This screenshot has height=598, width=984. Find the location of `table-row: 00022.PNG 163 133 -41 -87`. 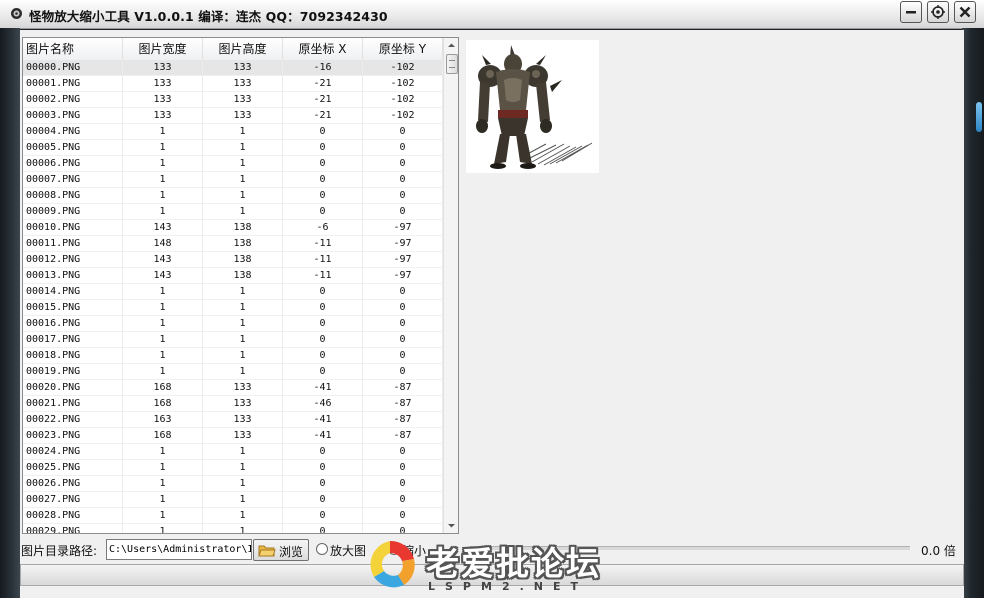

table-row: 00022.PNG 163 133 -41 -87 is located at coordinates (233, 420).